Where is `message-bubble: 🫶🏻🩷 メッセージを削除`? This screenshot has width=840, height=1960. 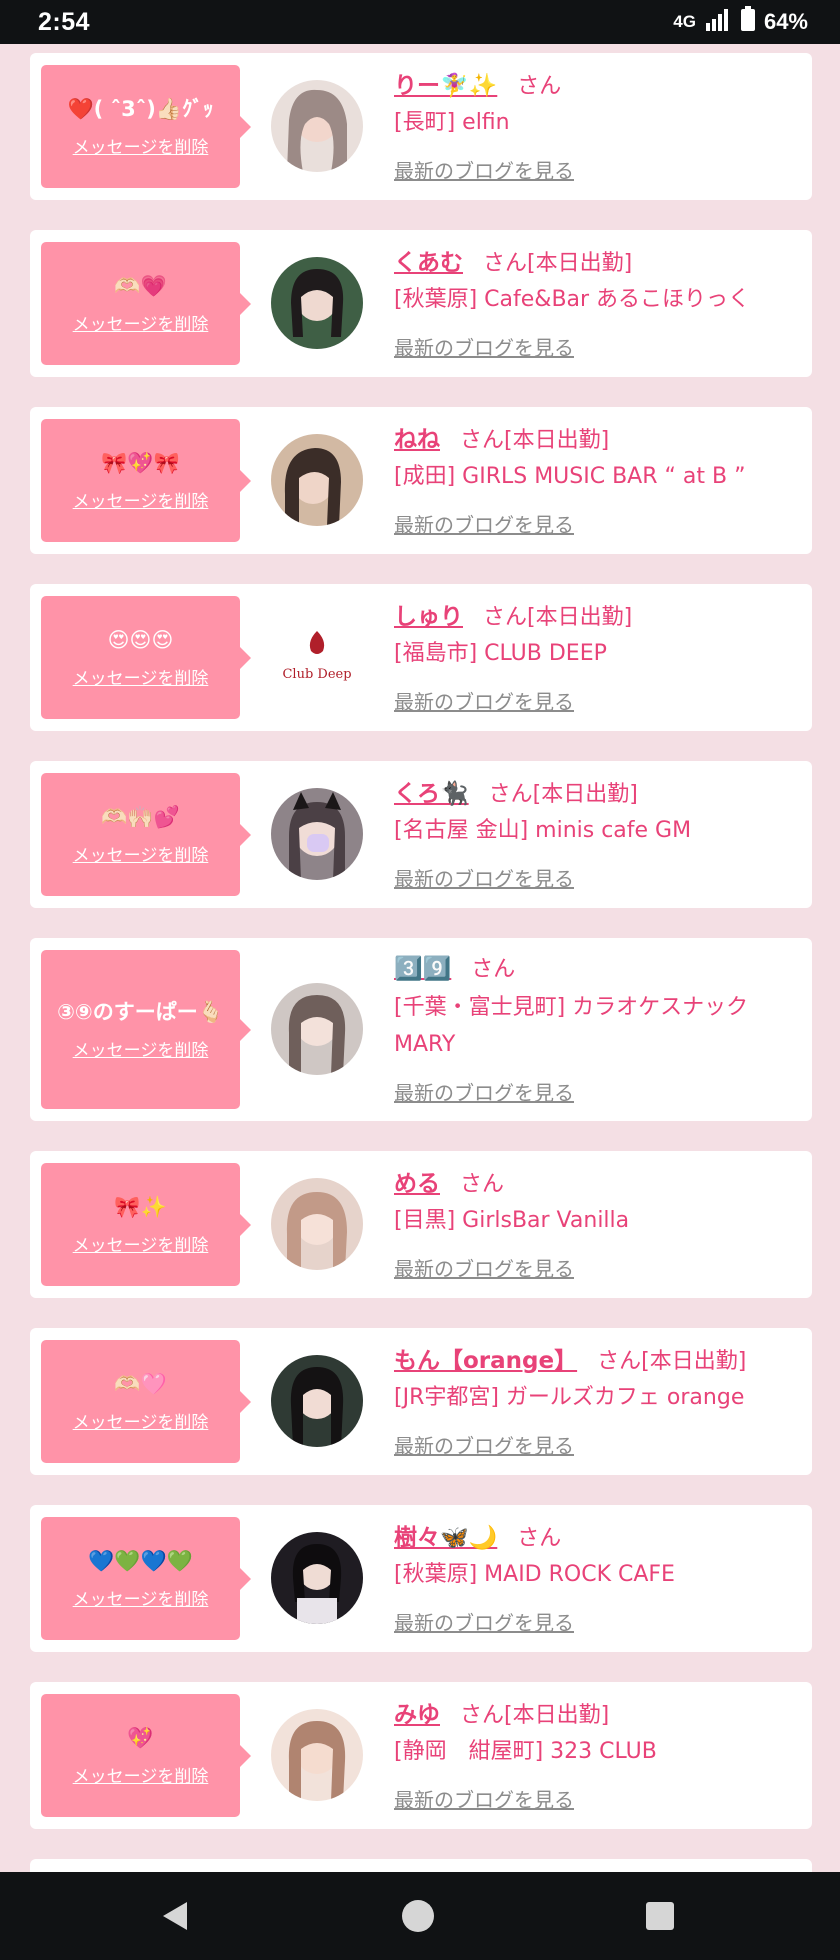
message-bubble: 🫶🏻🩷 メッセージを削除 is located at coordinates (146, 1401).